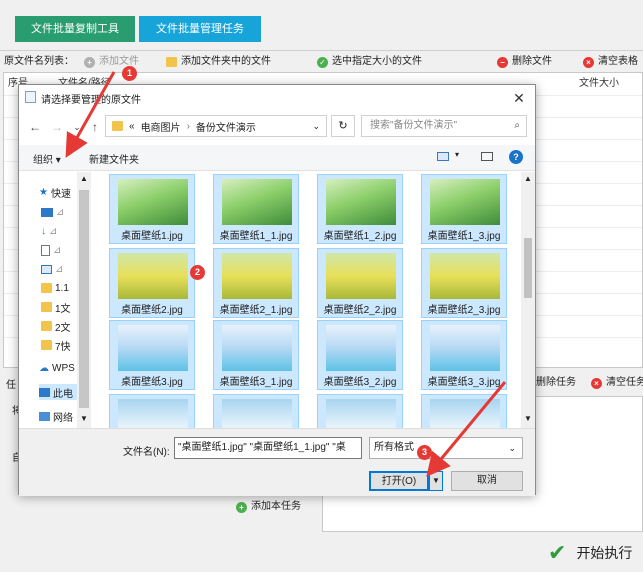 This screenshot has width=643, height=572. I want to click on step-badge-1: 1, so click(129, 73).